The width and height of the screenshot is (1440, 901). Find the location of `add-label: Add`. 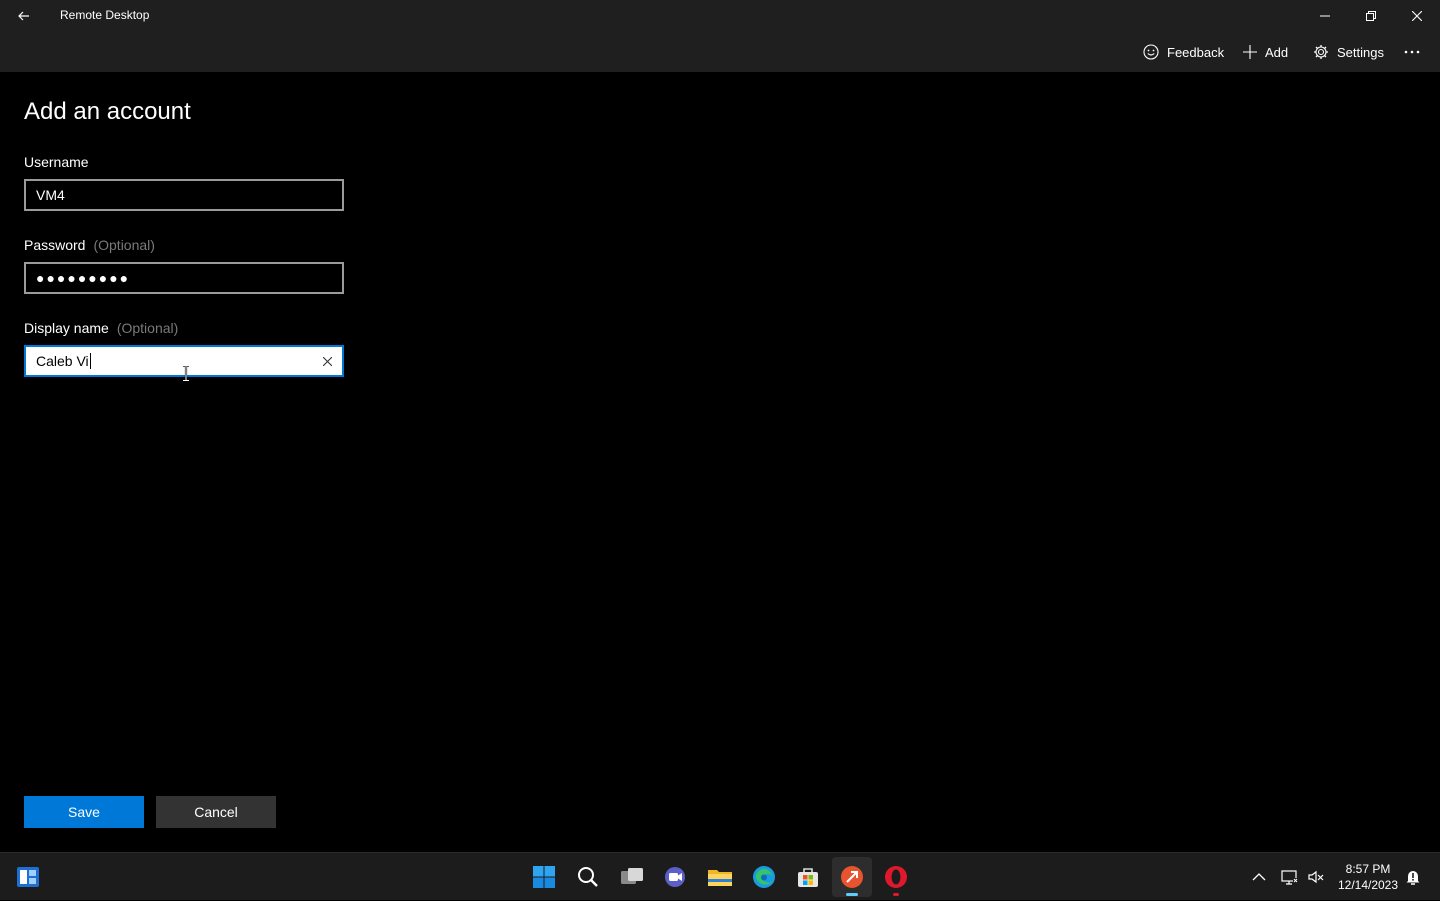

add-label: Add is located at coordinates (1277, 52).